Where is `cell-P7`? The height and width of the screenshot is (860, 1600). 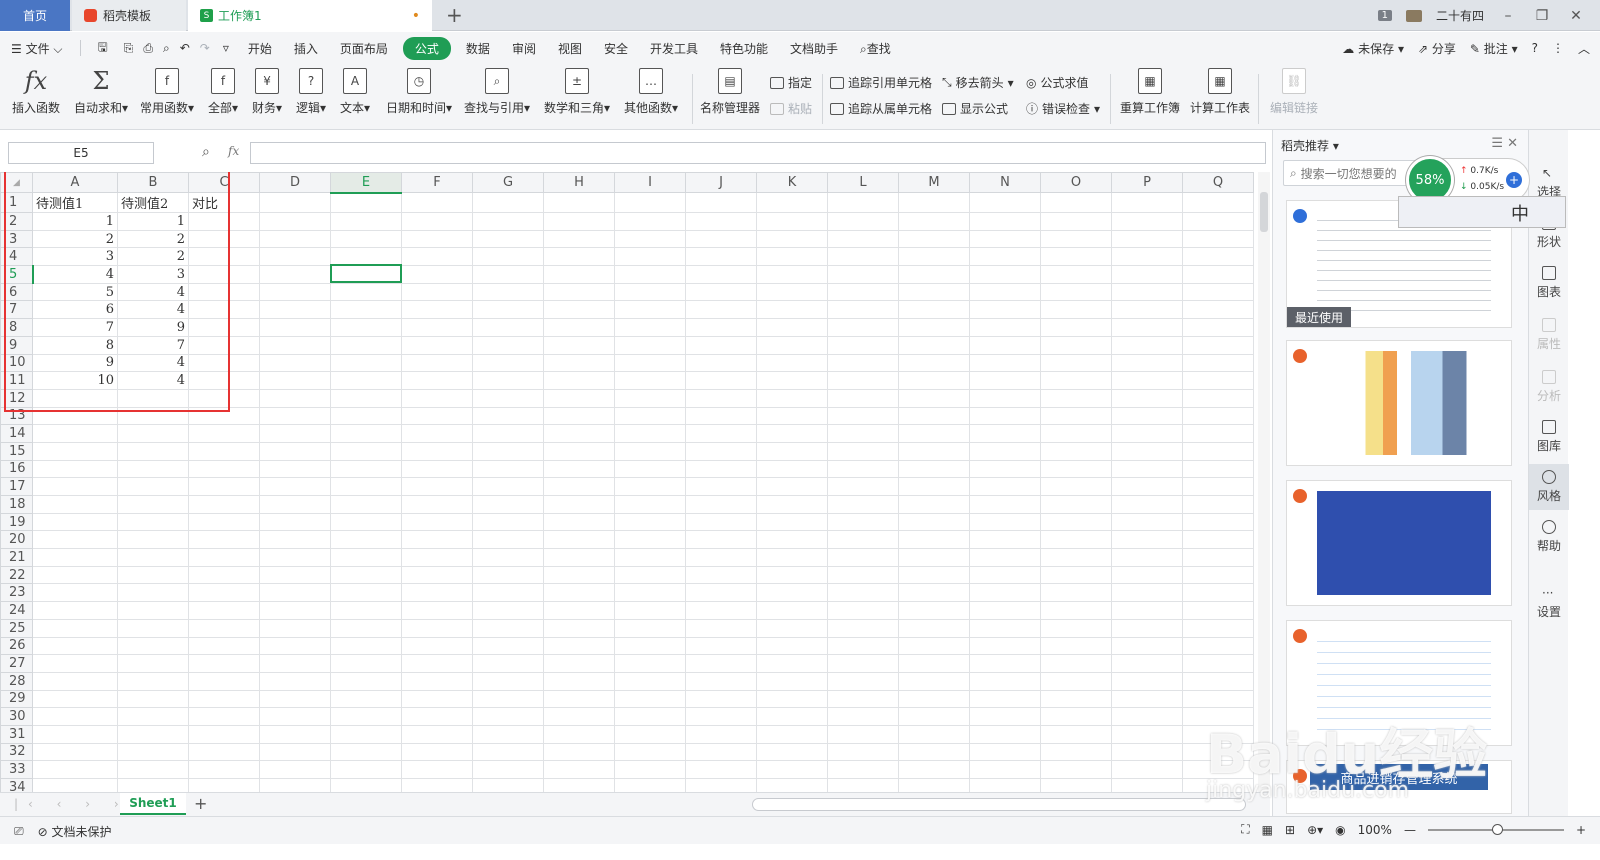 cell-P7 is located at coordinates (1147, 310).